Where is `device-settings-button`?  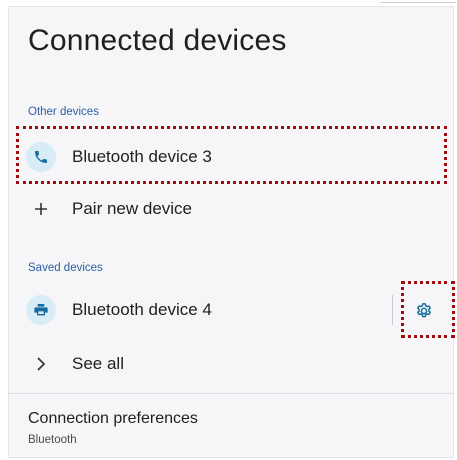
device-settings-button is located at coordinates (424, 311).